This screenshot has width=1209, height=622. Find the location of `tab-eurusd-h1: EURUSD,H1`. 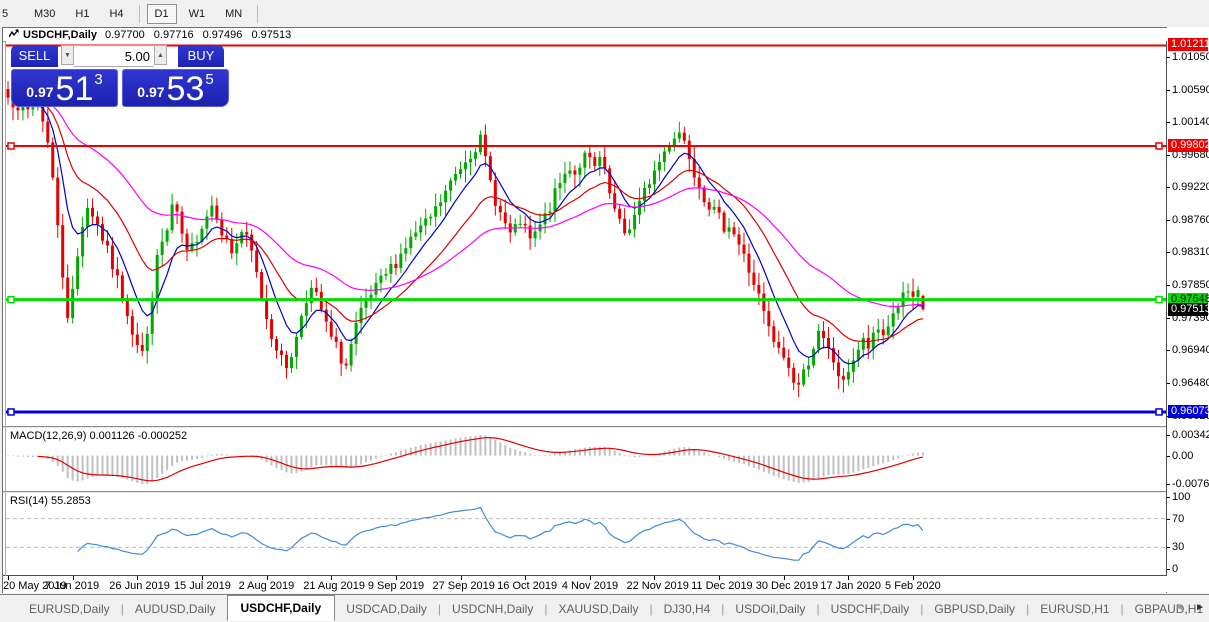

tab-eurusd-h1: EURUSD,H1 is located at coordinates (1074, 609).